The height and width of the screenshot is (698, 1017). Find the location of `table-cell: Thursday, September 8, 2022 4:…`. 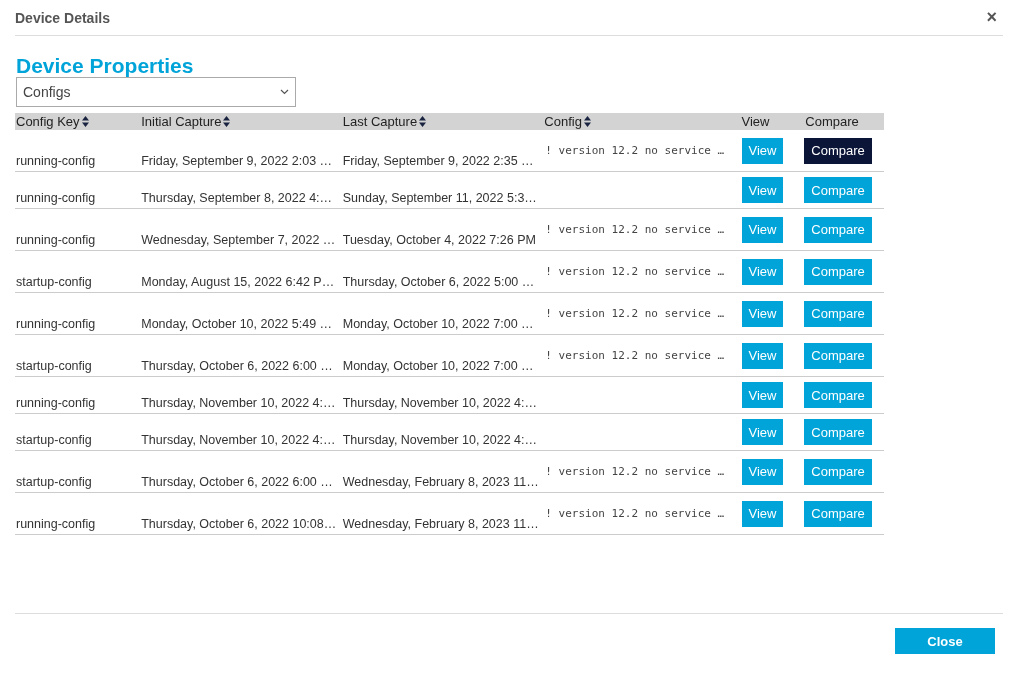

table-cell: Thursday, September 8, 2022 4:… is located at coordinates (237, 198).